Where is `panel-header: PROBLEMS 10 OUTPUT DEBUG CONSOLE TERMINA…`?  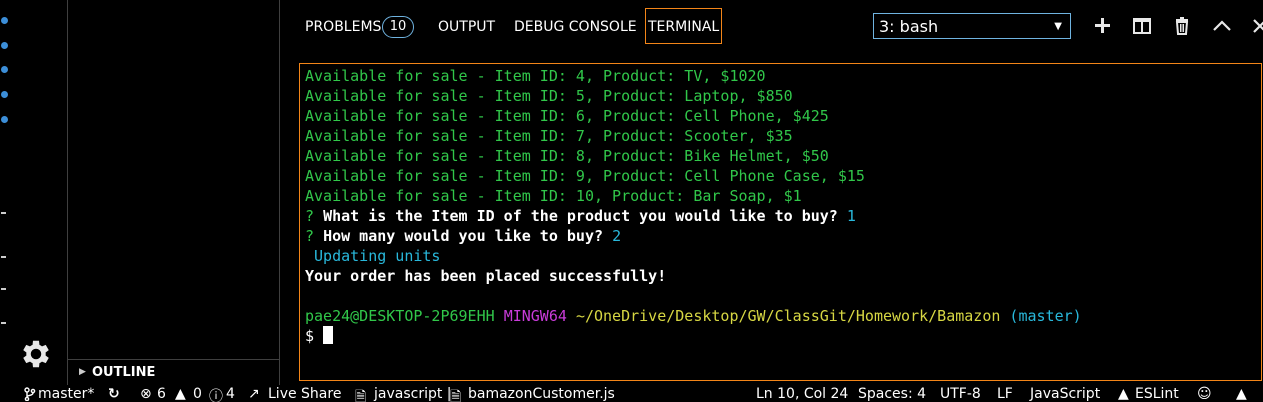 panel-header: PROBLEMS 10 OUTPUT DEBUG CONSOLE TERMINA… is located at coordinates (771, 30).